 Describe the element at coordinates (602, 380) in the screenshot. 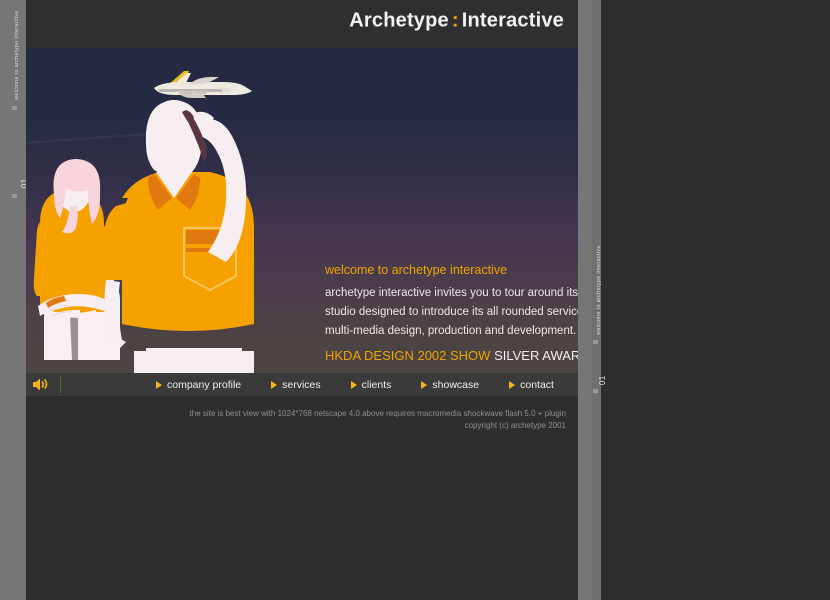

I see `right-rail-page-number: 01` at that location.